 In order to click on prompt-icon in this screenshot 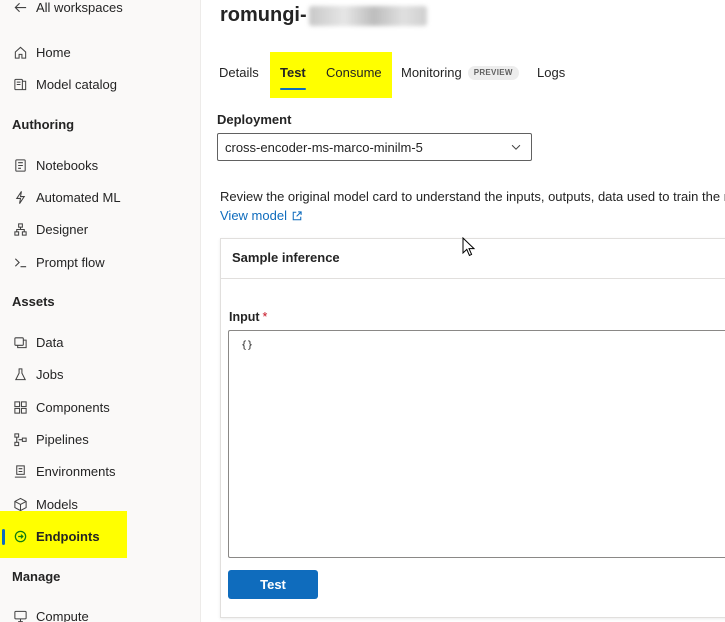, I will do `click(20, 262)`.